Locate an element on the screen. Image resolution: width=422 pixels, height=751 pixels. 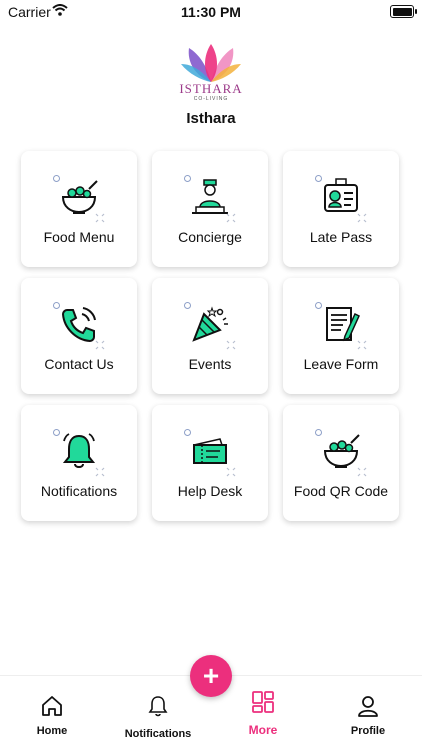
nav-home: Home is located at coordinates (52, 713).